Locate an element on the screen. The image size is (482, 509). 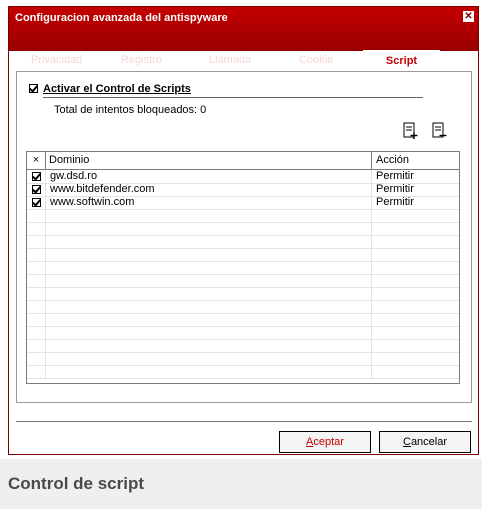
table-row: www.bitdefender.com Permitir is located at coordinates (243, 190).